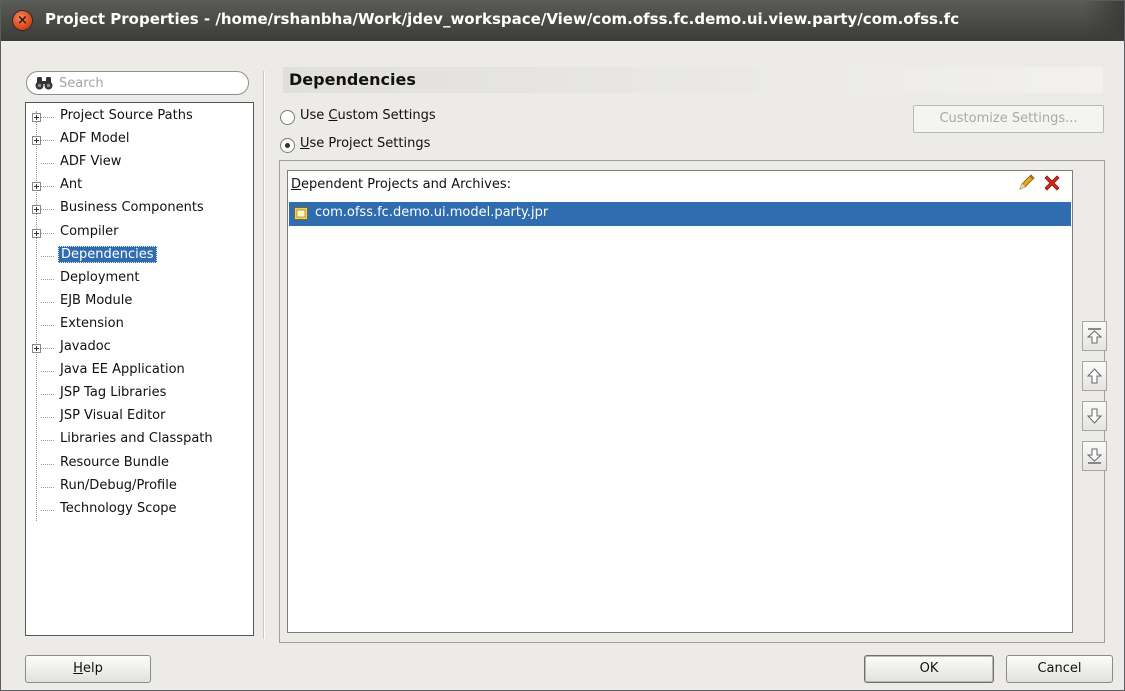  What do you see at coordinates (149, 83) in the screenshot?
I see `search-input` at bounding box center [149, 83].